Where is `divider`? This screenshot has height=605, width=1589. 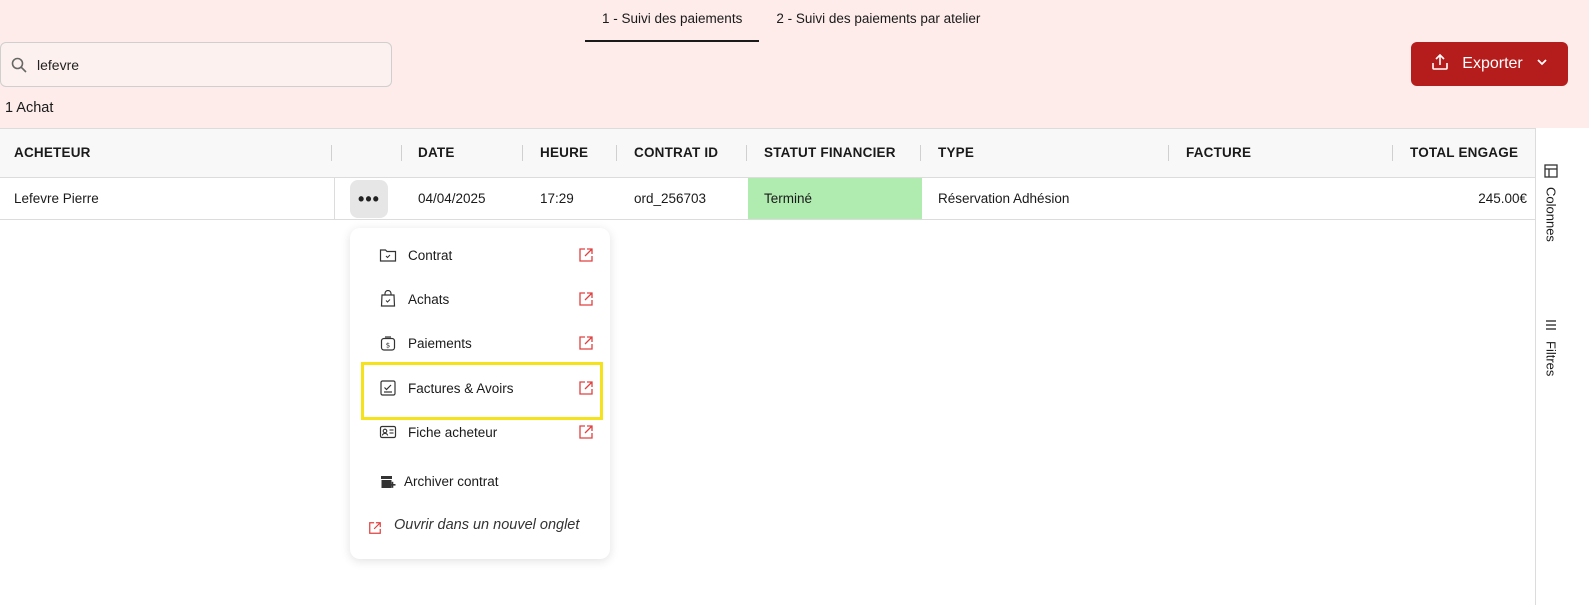
divider is located at coordinates (334, 199).